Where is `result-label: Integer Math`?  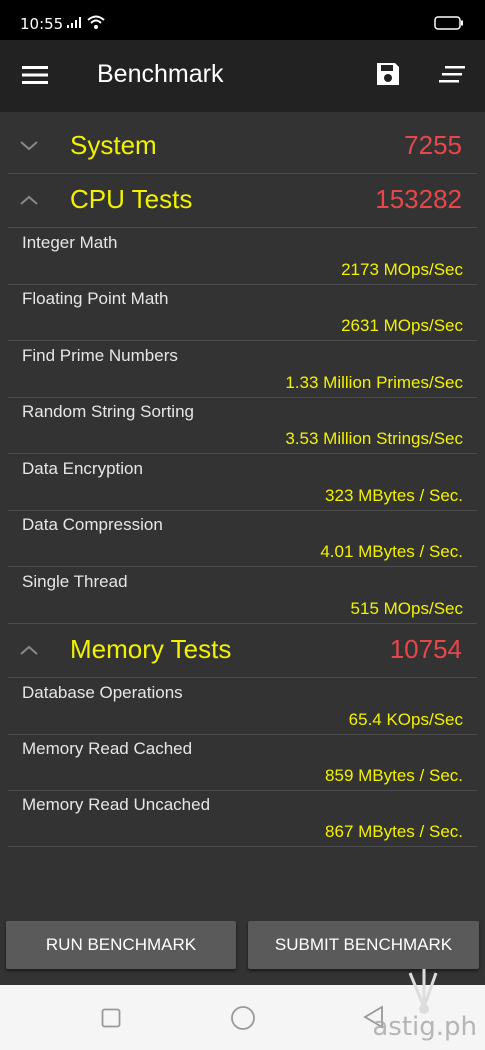
result-label: Integer Math is located at coordinates (70, 242).